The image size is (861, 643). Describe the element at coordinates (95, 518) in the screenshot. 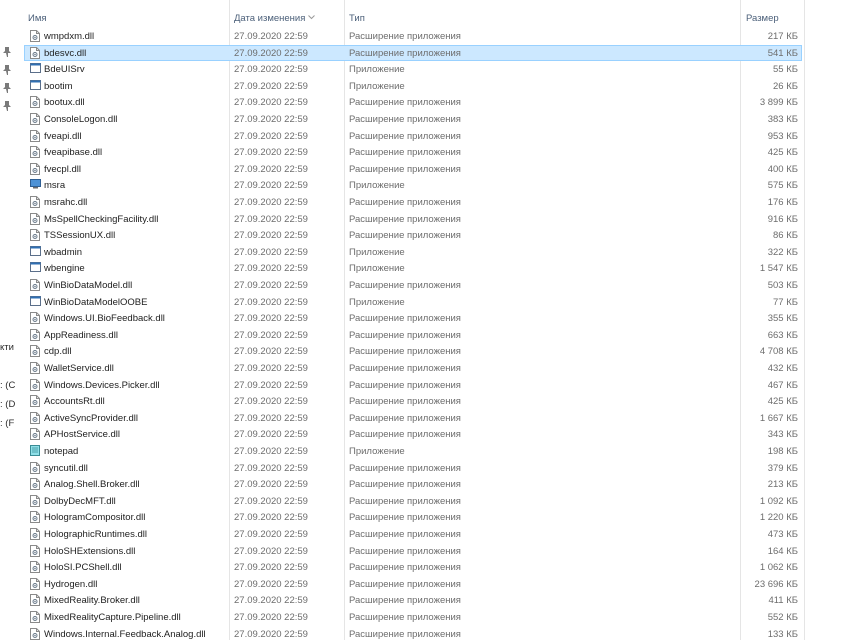

I see `file-name: HologramCompositor.dll` at that location.